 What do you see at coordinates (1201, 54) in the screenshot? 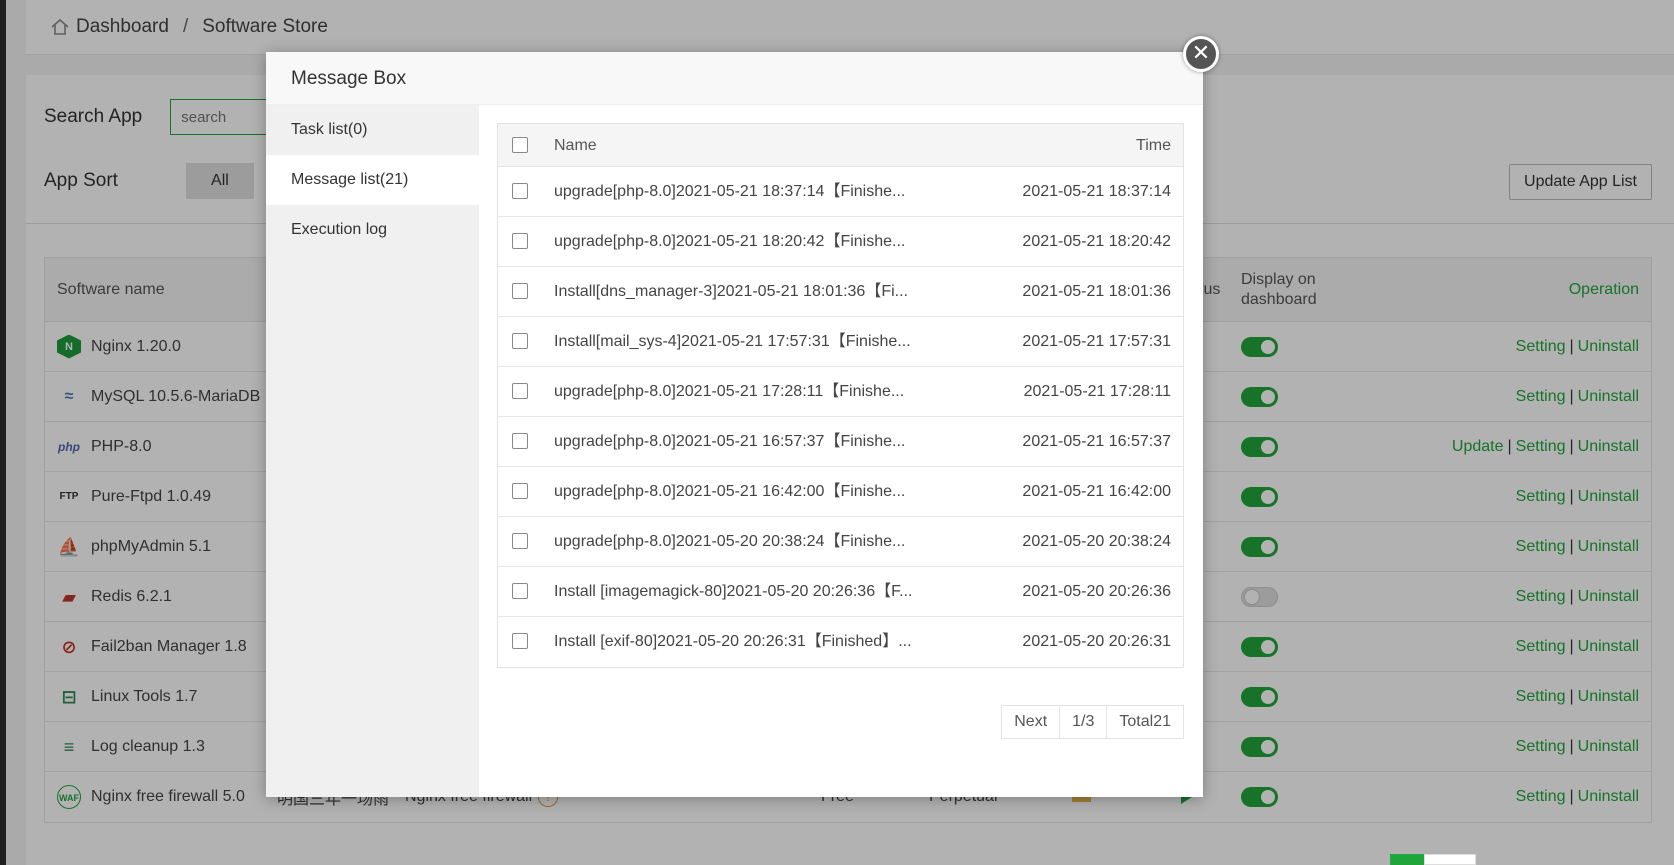
I see `close-icon: ✕` at bounding box center [1201, 54].